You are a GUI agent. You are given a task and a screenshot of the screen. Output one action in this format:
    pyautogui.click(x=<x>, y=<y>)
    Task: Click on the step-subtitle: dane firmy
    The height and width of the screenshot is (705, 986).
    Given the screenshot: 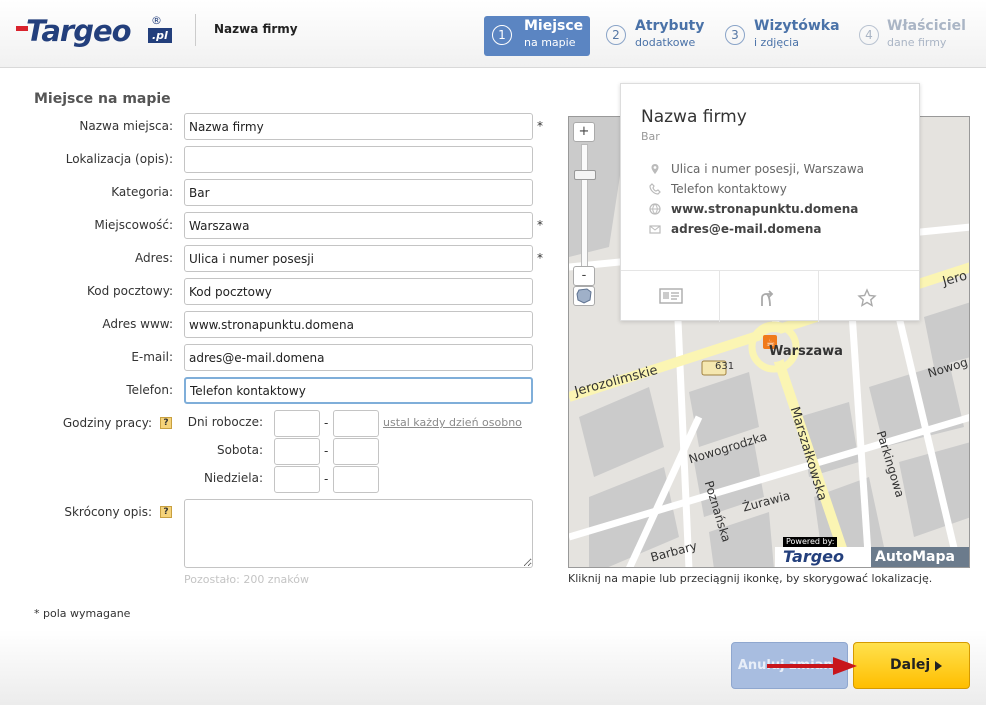 What is the action you would take?
    pyautogui.click(x=917, y=42)
    